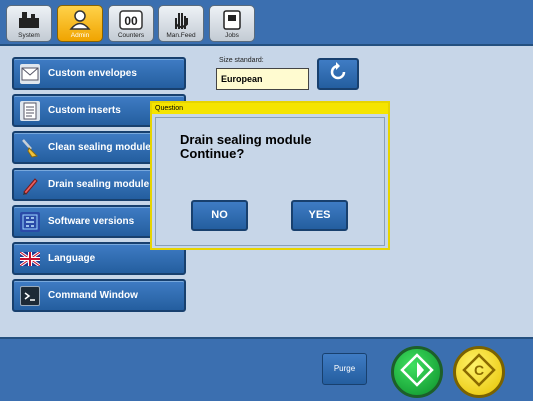 The width and height of the screenshot is (533, 401). I want to click on manual-feed-icon, so click(181, 20).